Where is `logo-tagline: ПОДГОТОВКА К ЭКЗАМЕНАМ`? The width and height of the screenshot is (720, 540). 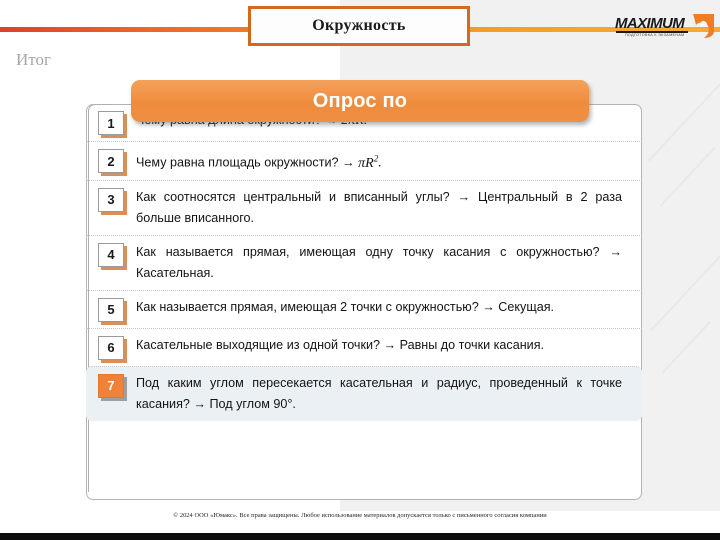
logo-tagline: ПОДГОТОВКА К ЭКЗАМЕНАМ is located at coordinates (655, 35).